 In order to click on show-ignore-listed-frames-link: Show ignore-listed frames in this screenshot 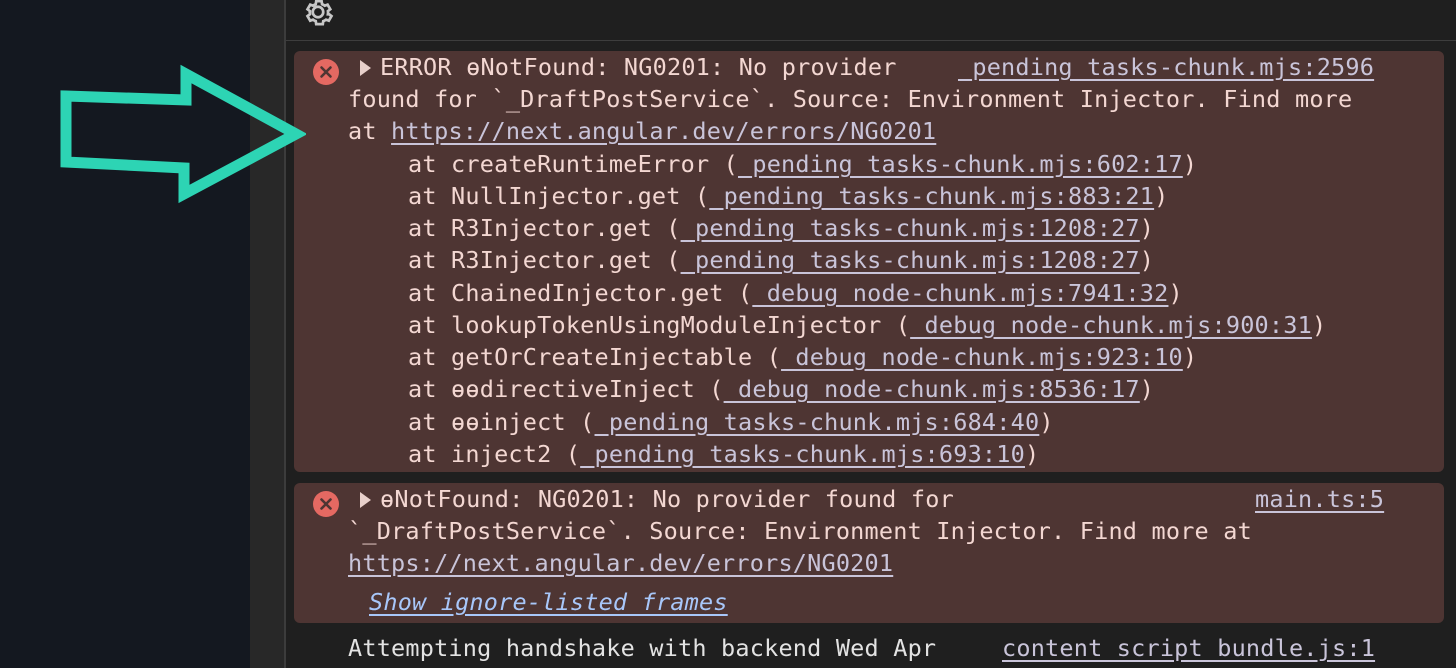, I will do `click(548, 602)`.